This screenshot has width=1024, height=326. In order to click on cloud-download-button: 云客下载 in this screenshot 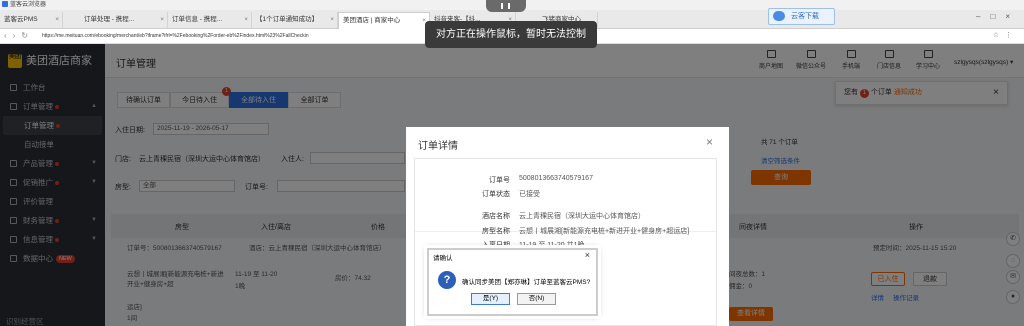, I will do `click(801, 16)`.